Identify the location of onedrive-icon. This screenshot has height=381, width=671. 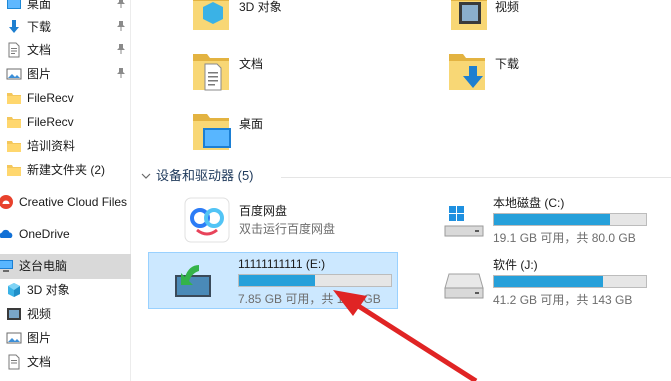
(6, 233).